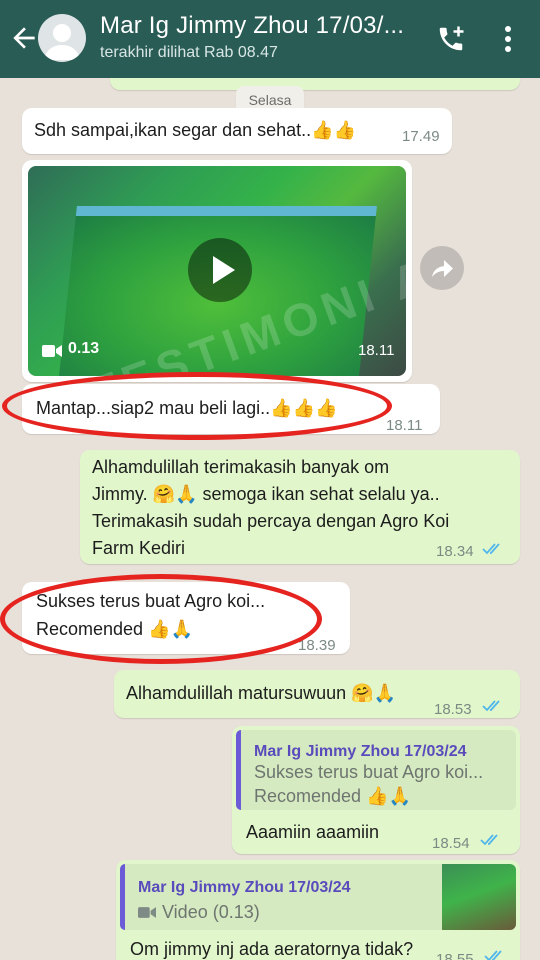 This screenshot has height=960, width=540. Describe the element at coordinates (508, 39) in the screenshot. I see `more-menu-icon` at that location.